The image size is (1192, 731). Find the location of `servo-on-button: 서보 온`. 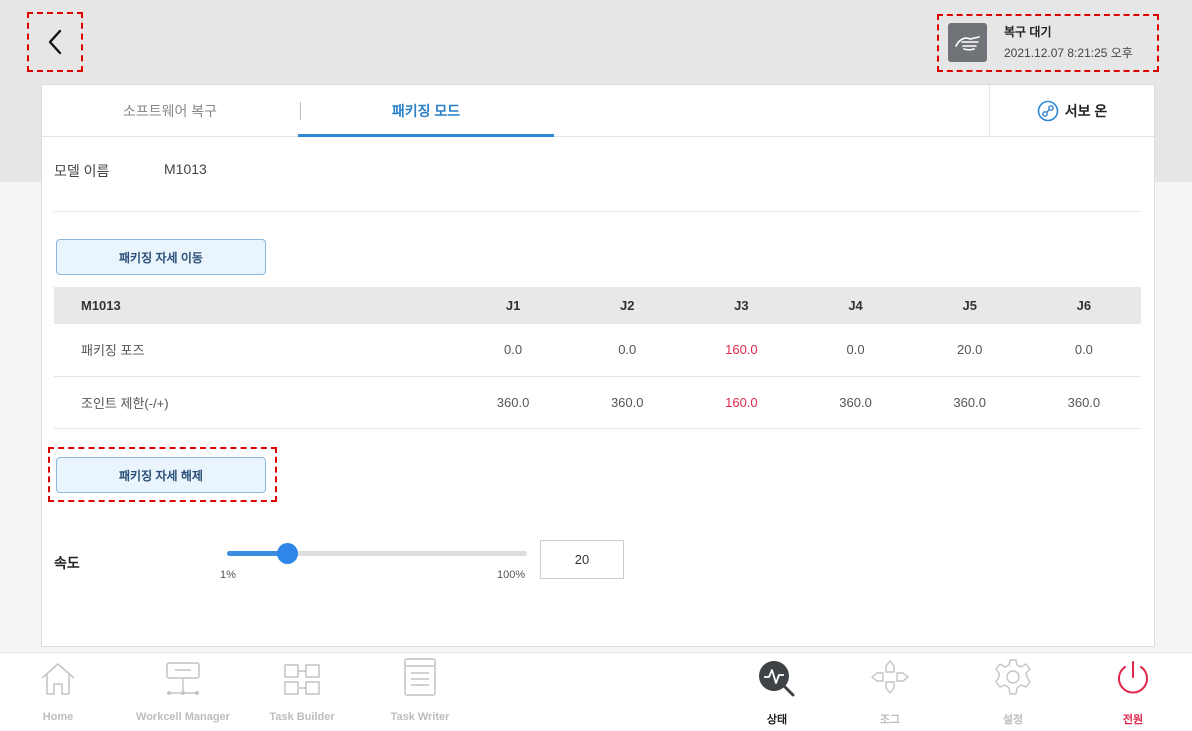

servo-on-button: 서보 온 is located at coordinates (1071, 111).